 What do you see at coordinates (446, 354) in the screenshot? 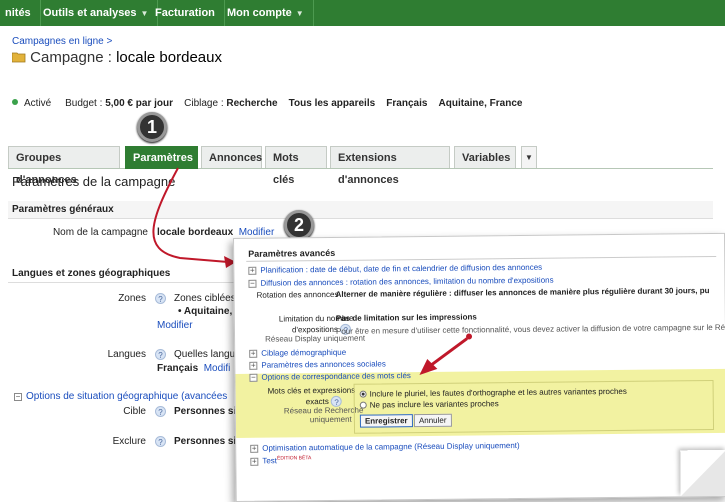
I see `callout-arrow` at bounding box center [446, 354].